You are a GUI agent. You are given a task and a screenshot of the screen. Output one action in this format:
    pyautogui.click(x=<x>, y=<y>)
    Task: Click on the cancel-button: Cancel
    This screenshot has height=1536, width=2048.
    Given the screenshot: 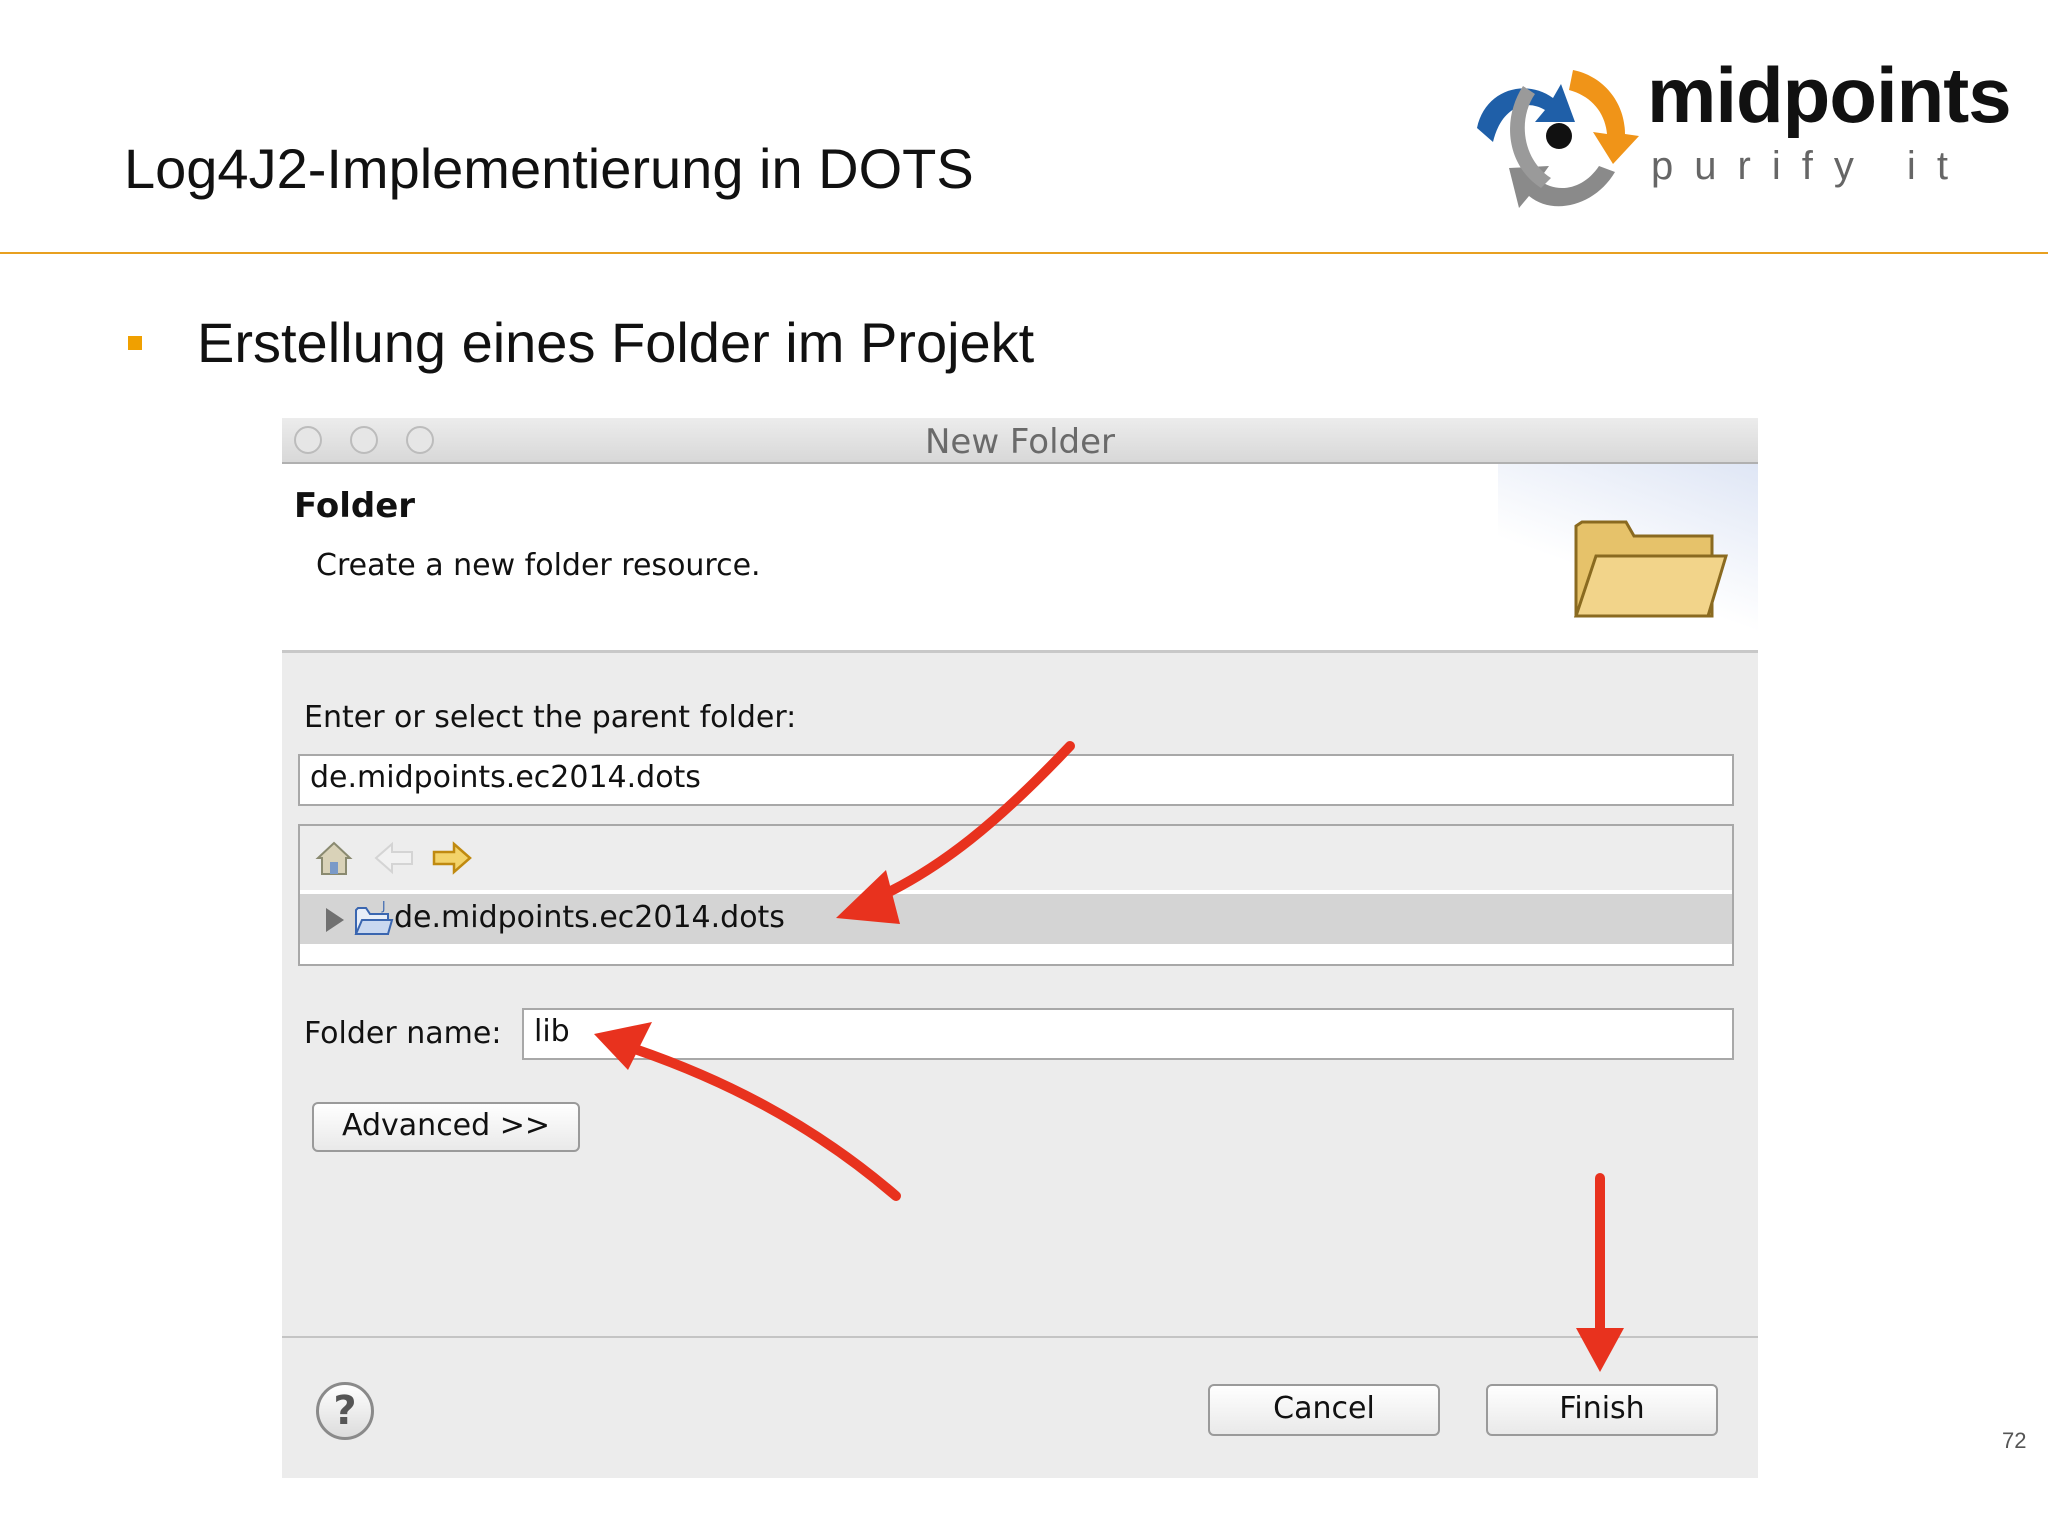 What is the action you would take?
    pyautogui.click(x=1324, y=1410)
    